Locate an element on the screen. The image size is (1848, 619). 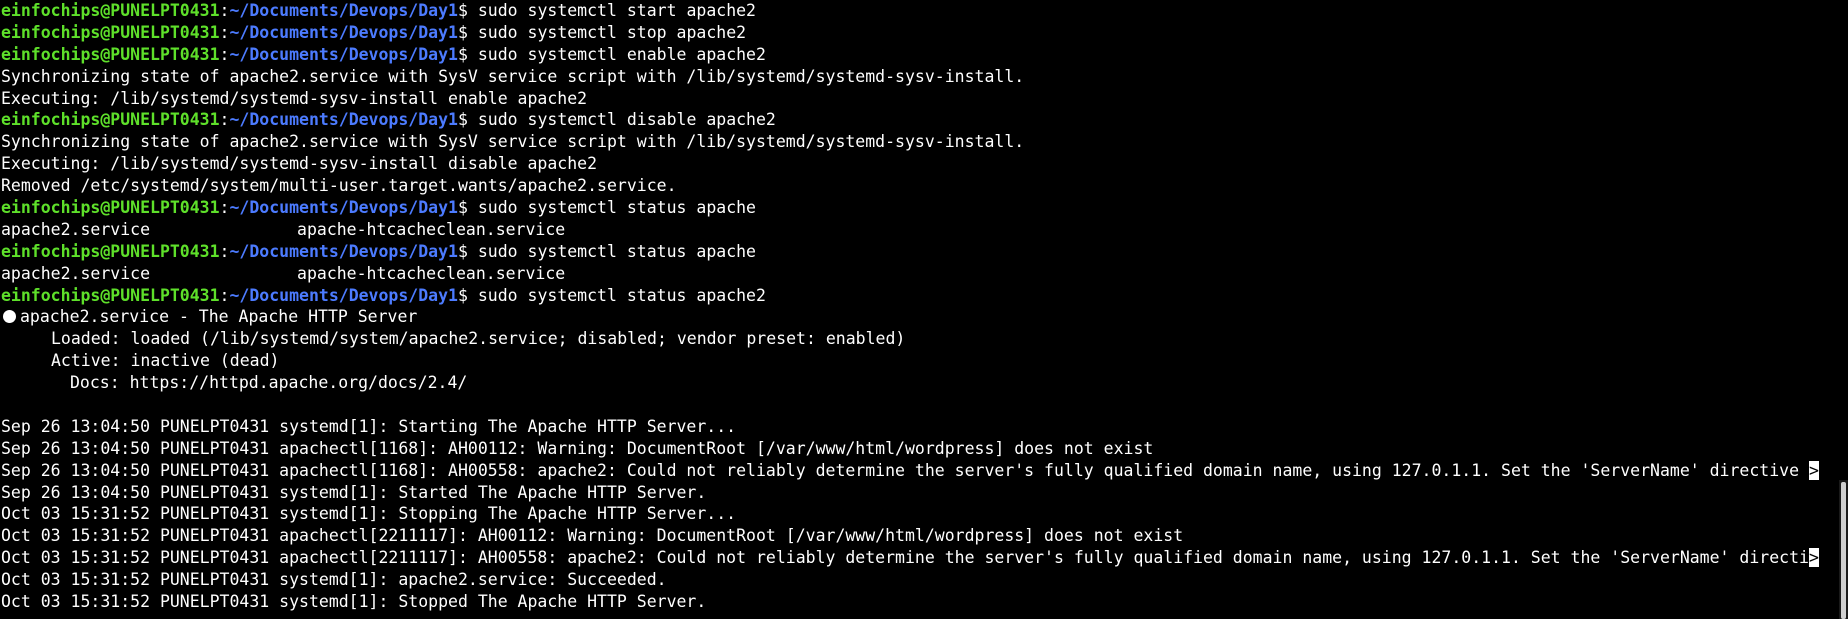
command-text: sudo systemctl stop apache2 is located at coordinates (612, 32).